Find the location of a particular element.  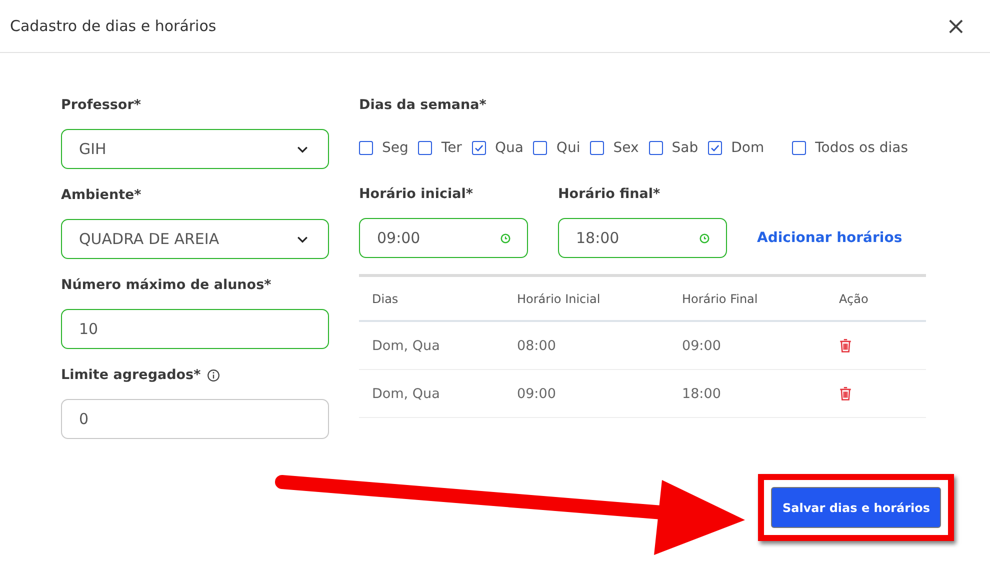

table-cell: 18:00 is located at coordinates (747, 394).